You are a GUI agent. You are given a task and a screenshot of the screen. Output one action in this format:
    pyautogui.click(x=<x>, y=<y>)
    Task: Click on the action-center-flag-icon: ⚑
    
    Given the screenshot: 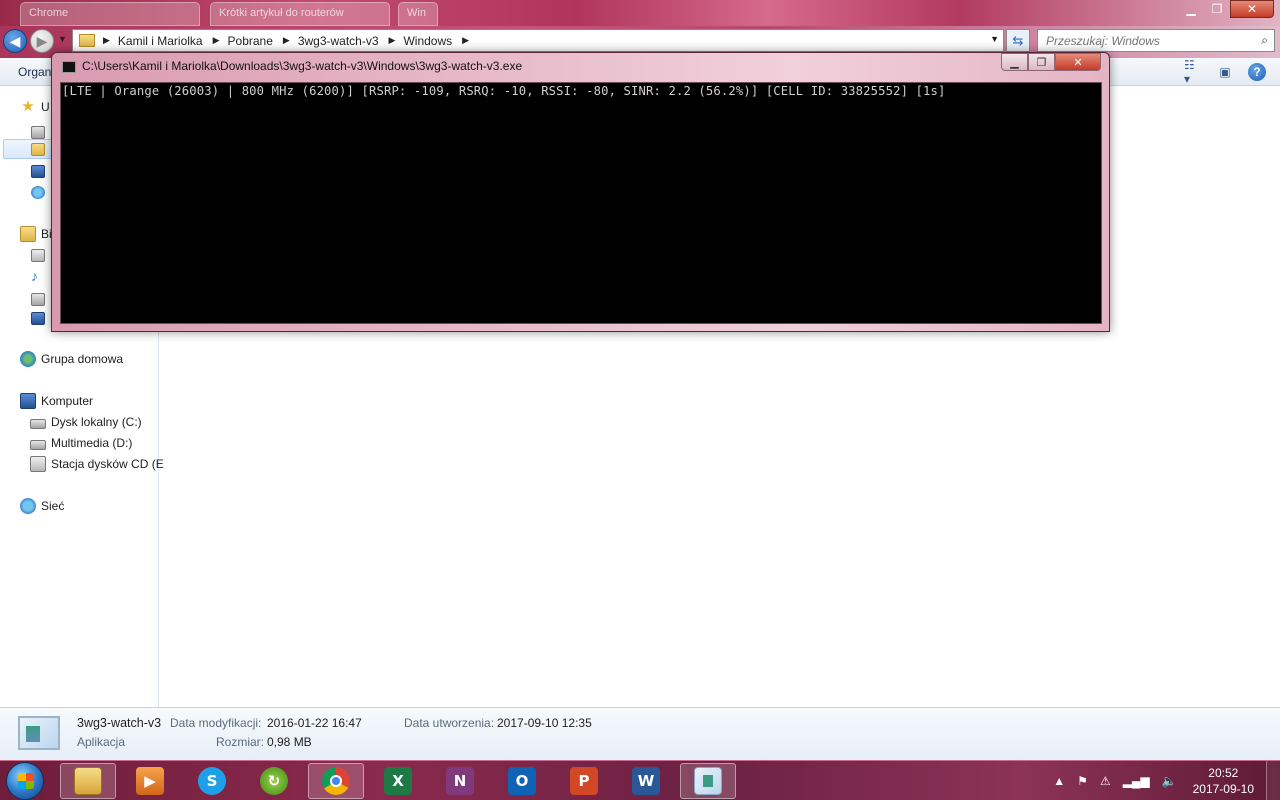 What is the action you would take?
    pyautogui.click(x=1082, y=781)
    